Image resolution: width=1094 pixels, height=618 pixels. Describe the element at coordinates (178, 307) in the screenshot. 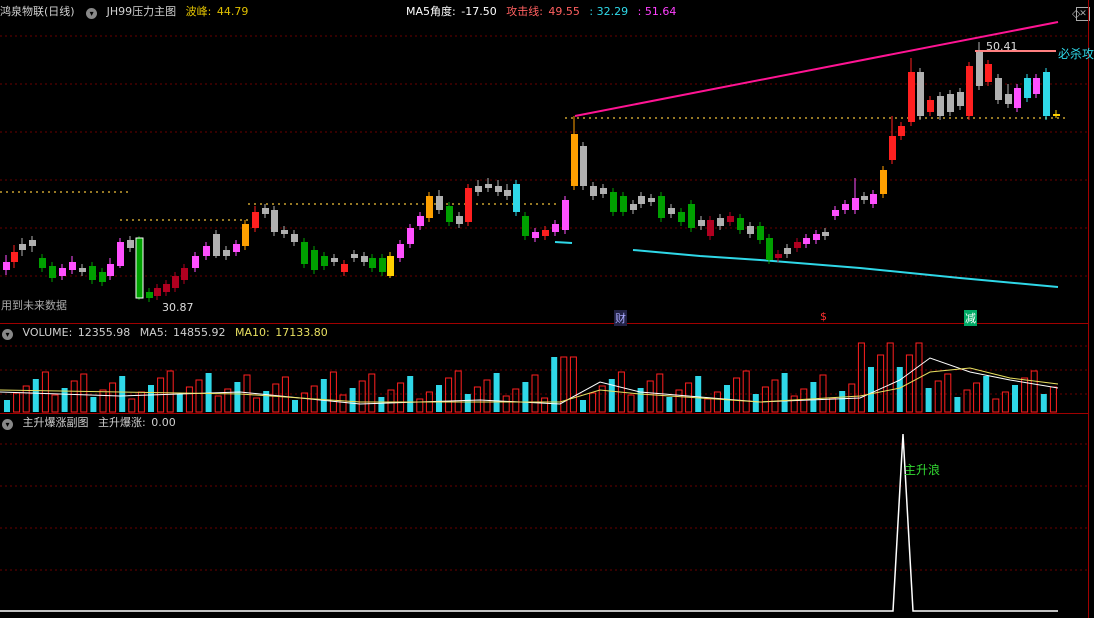

I see `low-marker: 30.87` at that location.